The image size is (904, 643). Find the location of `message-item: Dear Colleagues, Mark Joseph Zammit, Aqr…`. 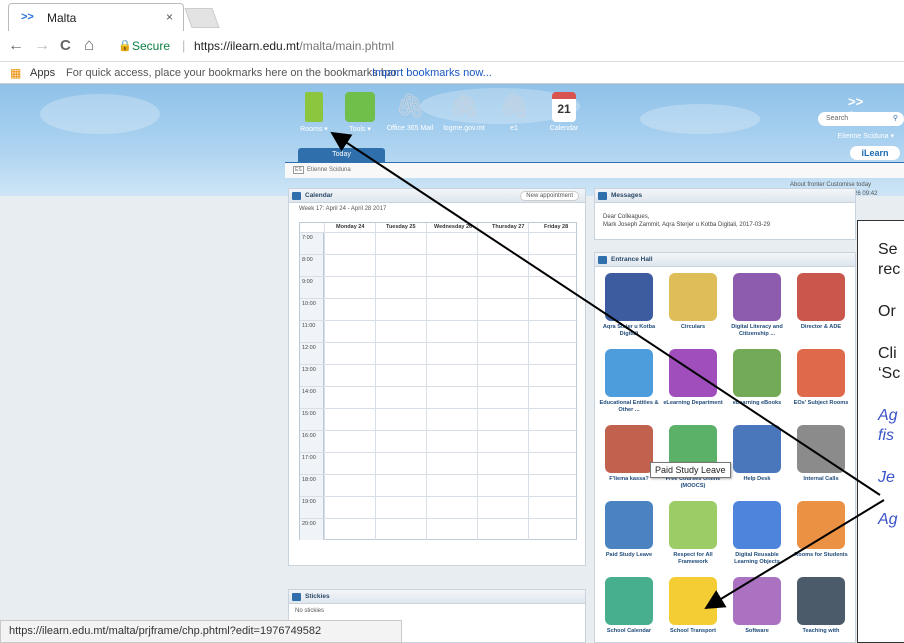

message-item: Dear Colleagues, Mark Joseph Zammit, Aqr… is located at coordinates (725, 221).